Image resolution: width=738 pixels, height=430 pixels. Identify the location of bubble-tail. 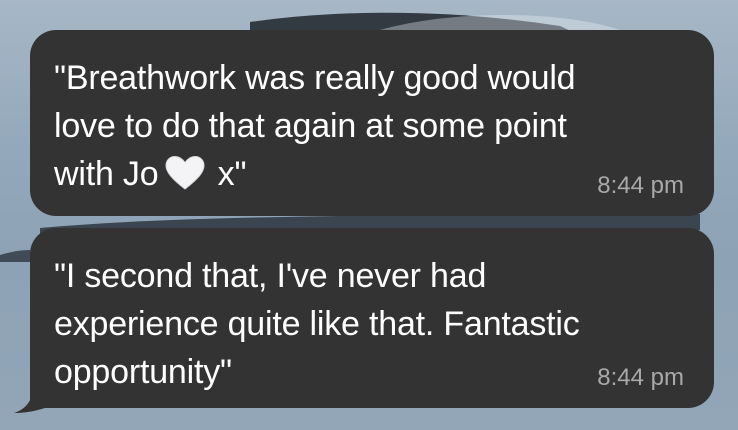
(31, 400).